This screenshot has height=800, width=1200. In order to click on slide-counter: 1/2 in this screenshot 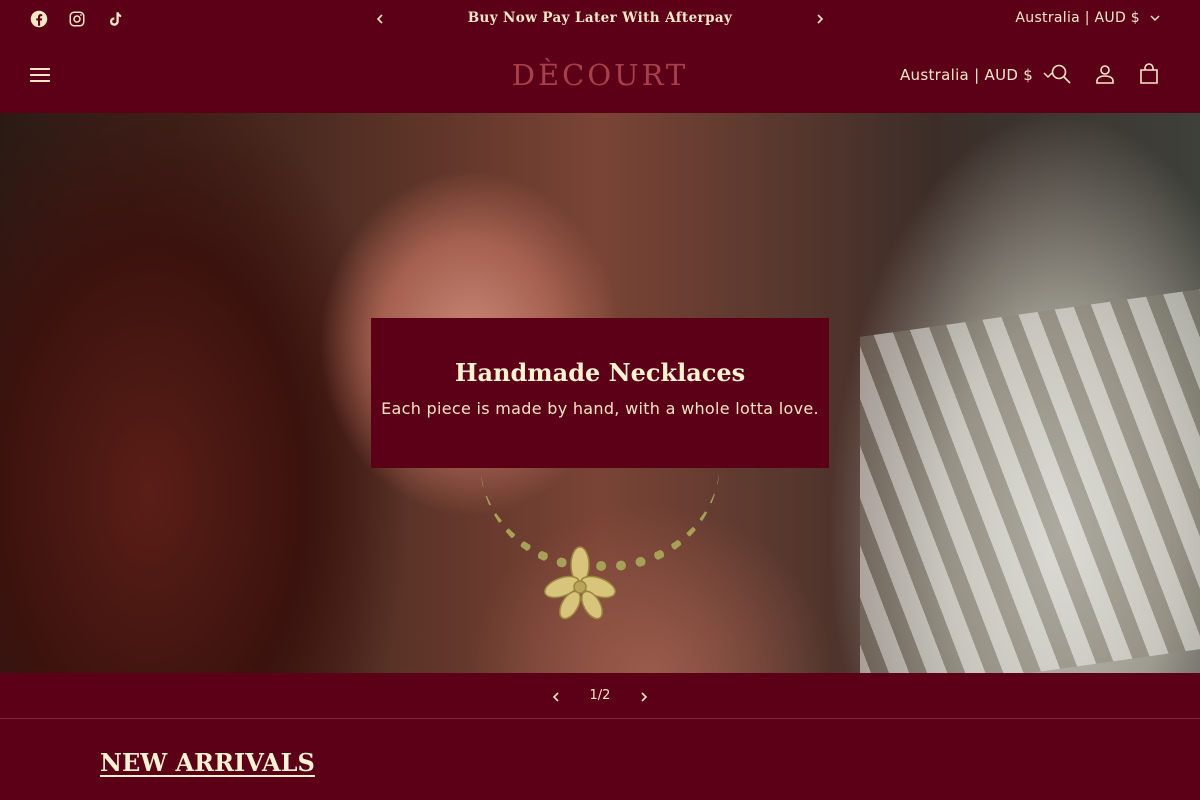, I will do `click(600, 695)`.